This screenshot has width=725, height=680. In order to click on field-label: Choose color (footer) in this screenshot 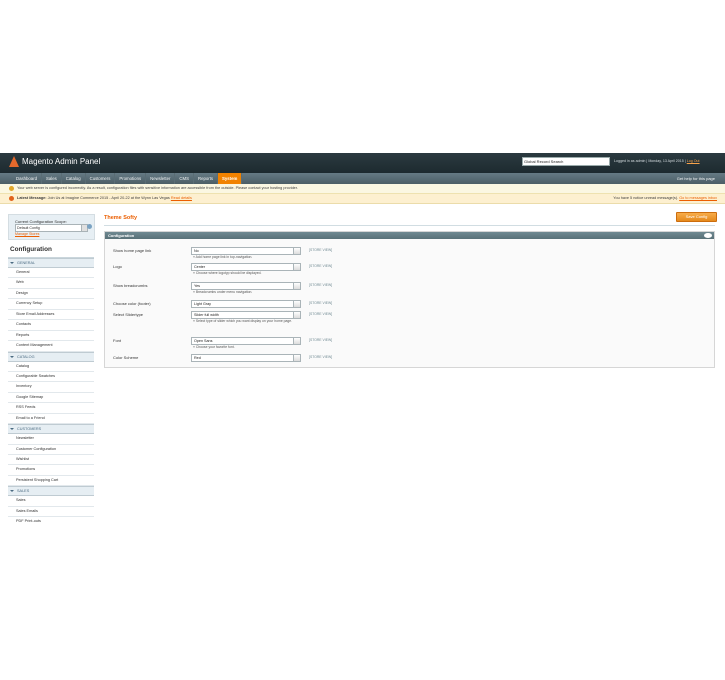, I will do `click(132, 303)`.